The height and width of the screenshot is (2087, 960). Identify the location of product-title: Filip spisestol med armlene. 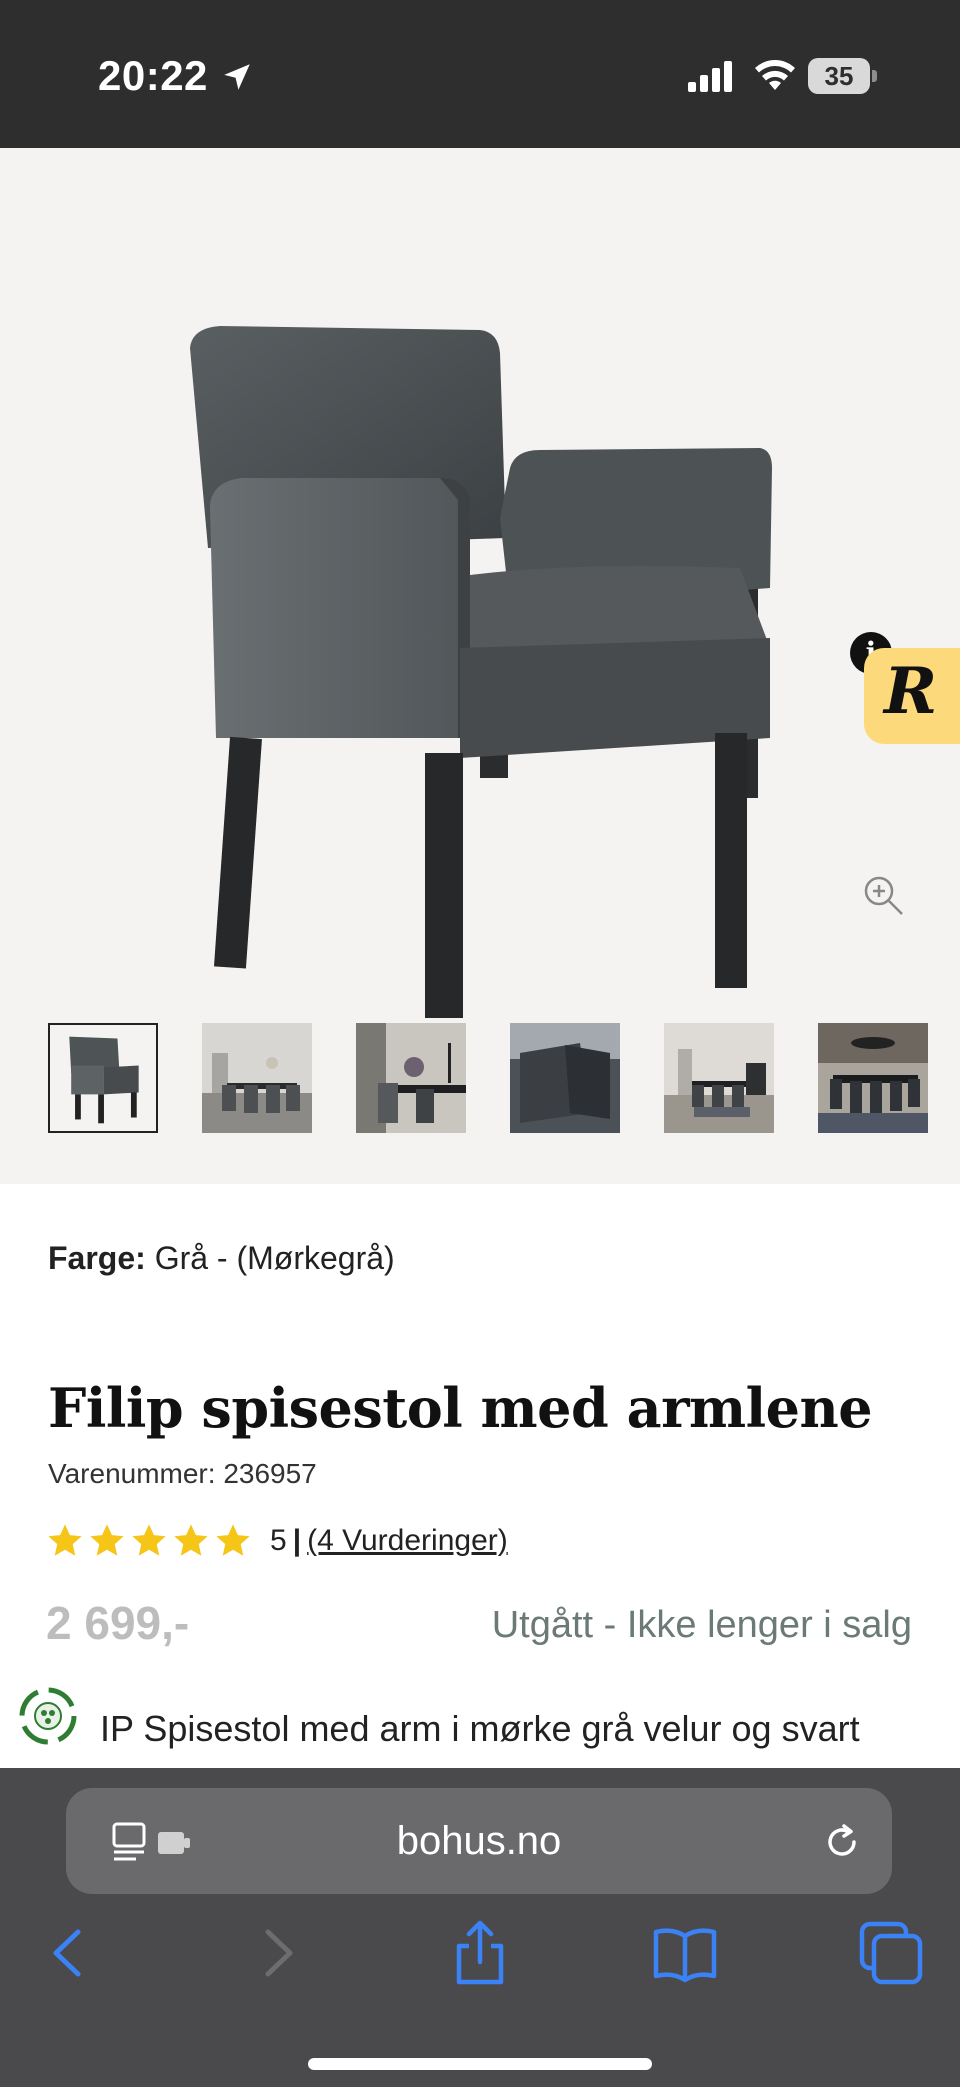
(460, 1408).